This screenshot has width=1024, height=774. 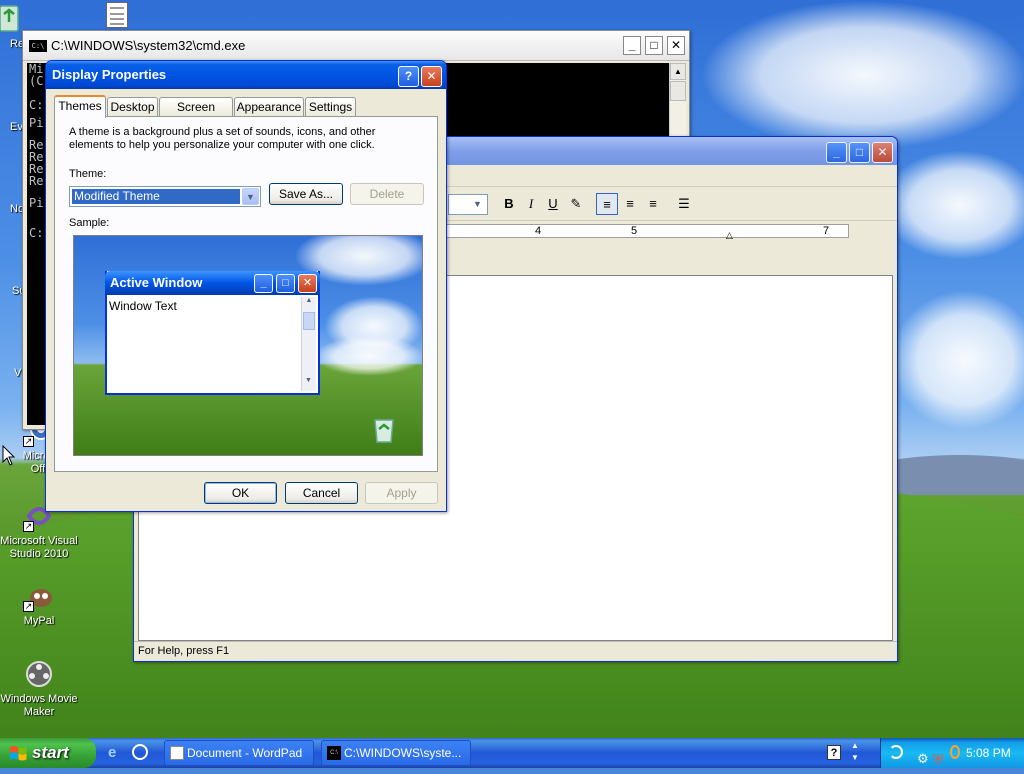 I want to click on ruler-number: 7, so click(x=826, y=231).